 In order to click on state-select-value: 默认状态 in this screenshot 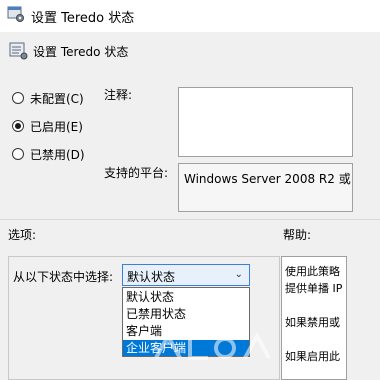, I will do `click(151, 277)`.